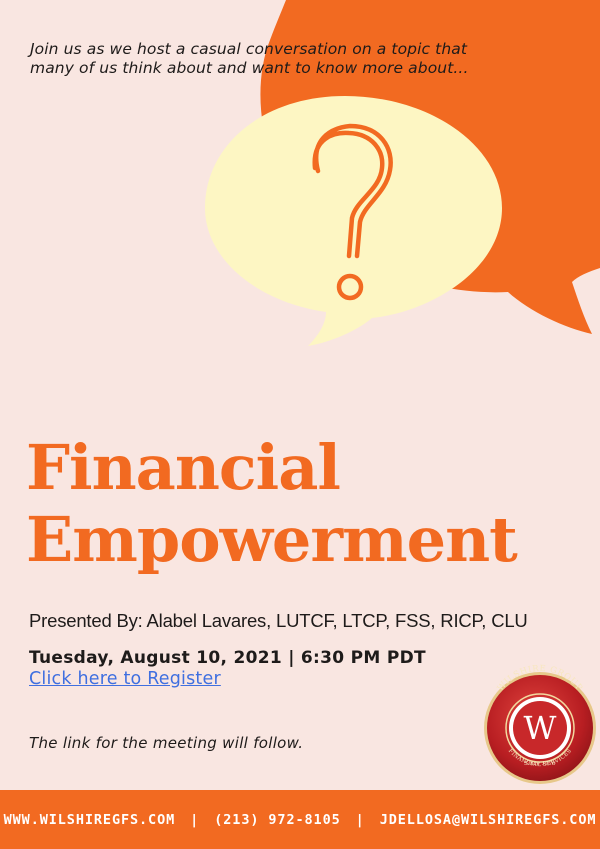  What do you see at coordinates (488, 820) in the screenshot?
I see `footer-email: JDELLOSA@WILSHIREGFS.COM` at bounding box center [488, 820].